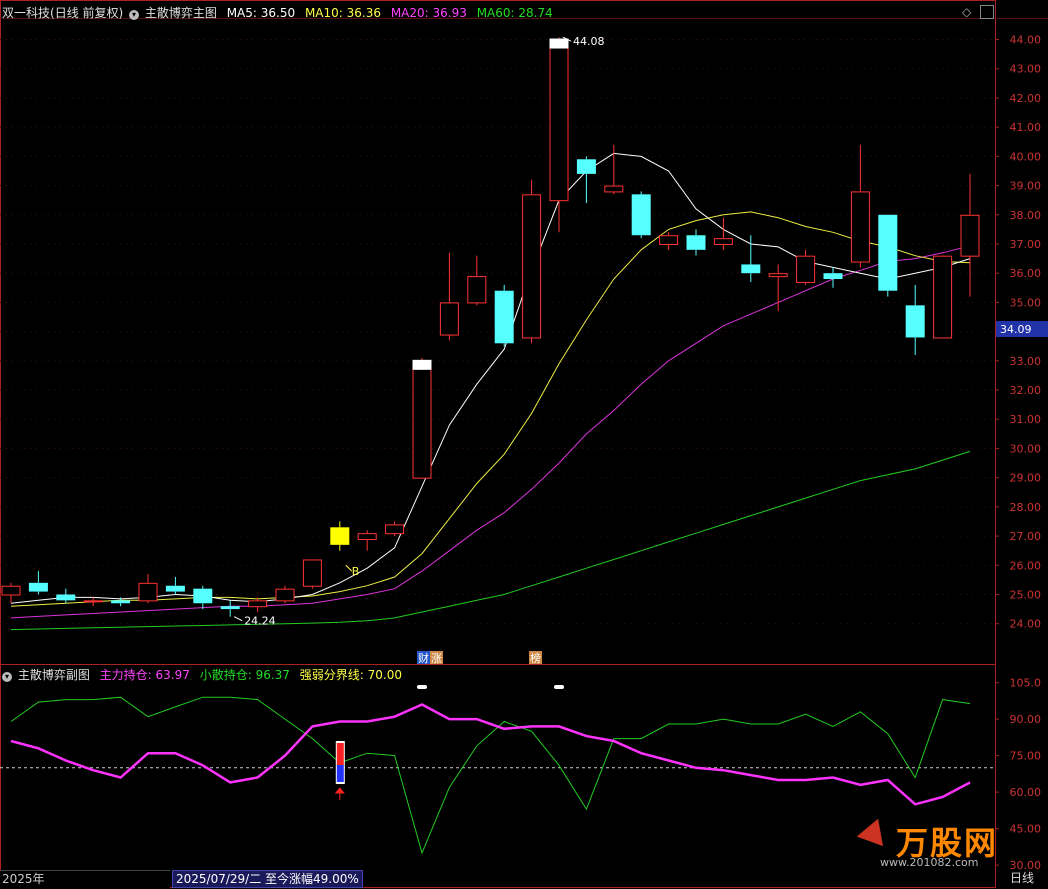 The width and height of the screenshot is (1048, 889). What do you see at coordinates (929, 862) in the screenshot?
I see `watermark-site: www.201082.com` at bounding box center [929, 862].